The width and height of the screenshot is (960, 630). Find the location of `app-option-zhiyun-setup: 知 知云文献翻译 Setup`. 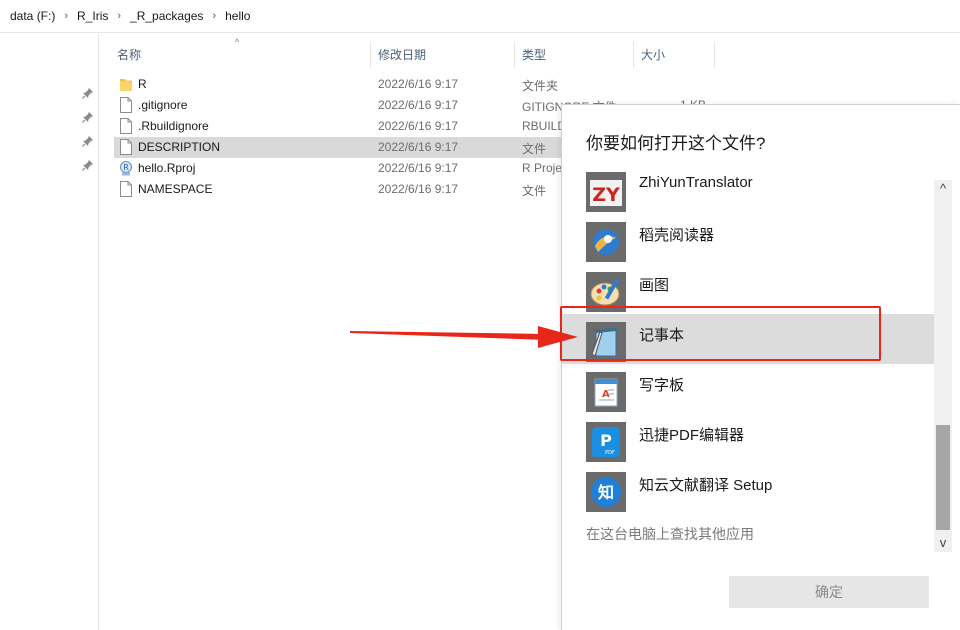

app-option-zhiyun-setup: 知 知云文献翻译 Setup is located at coordinates (748, 489).